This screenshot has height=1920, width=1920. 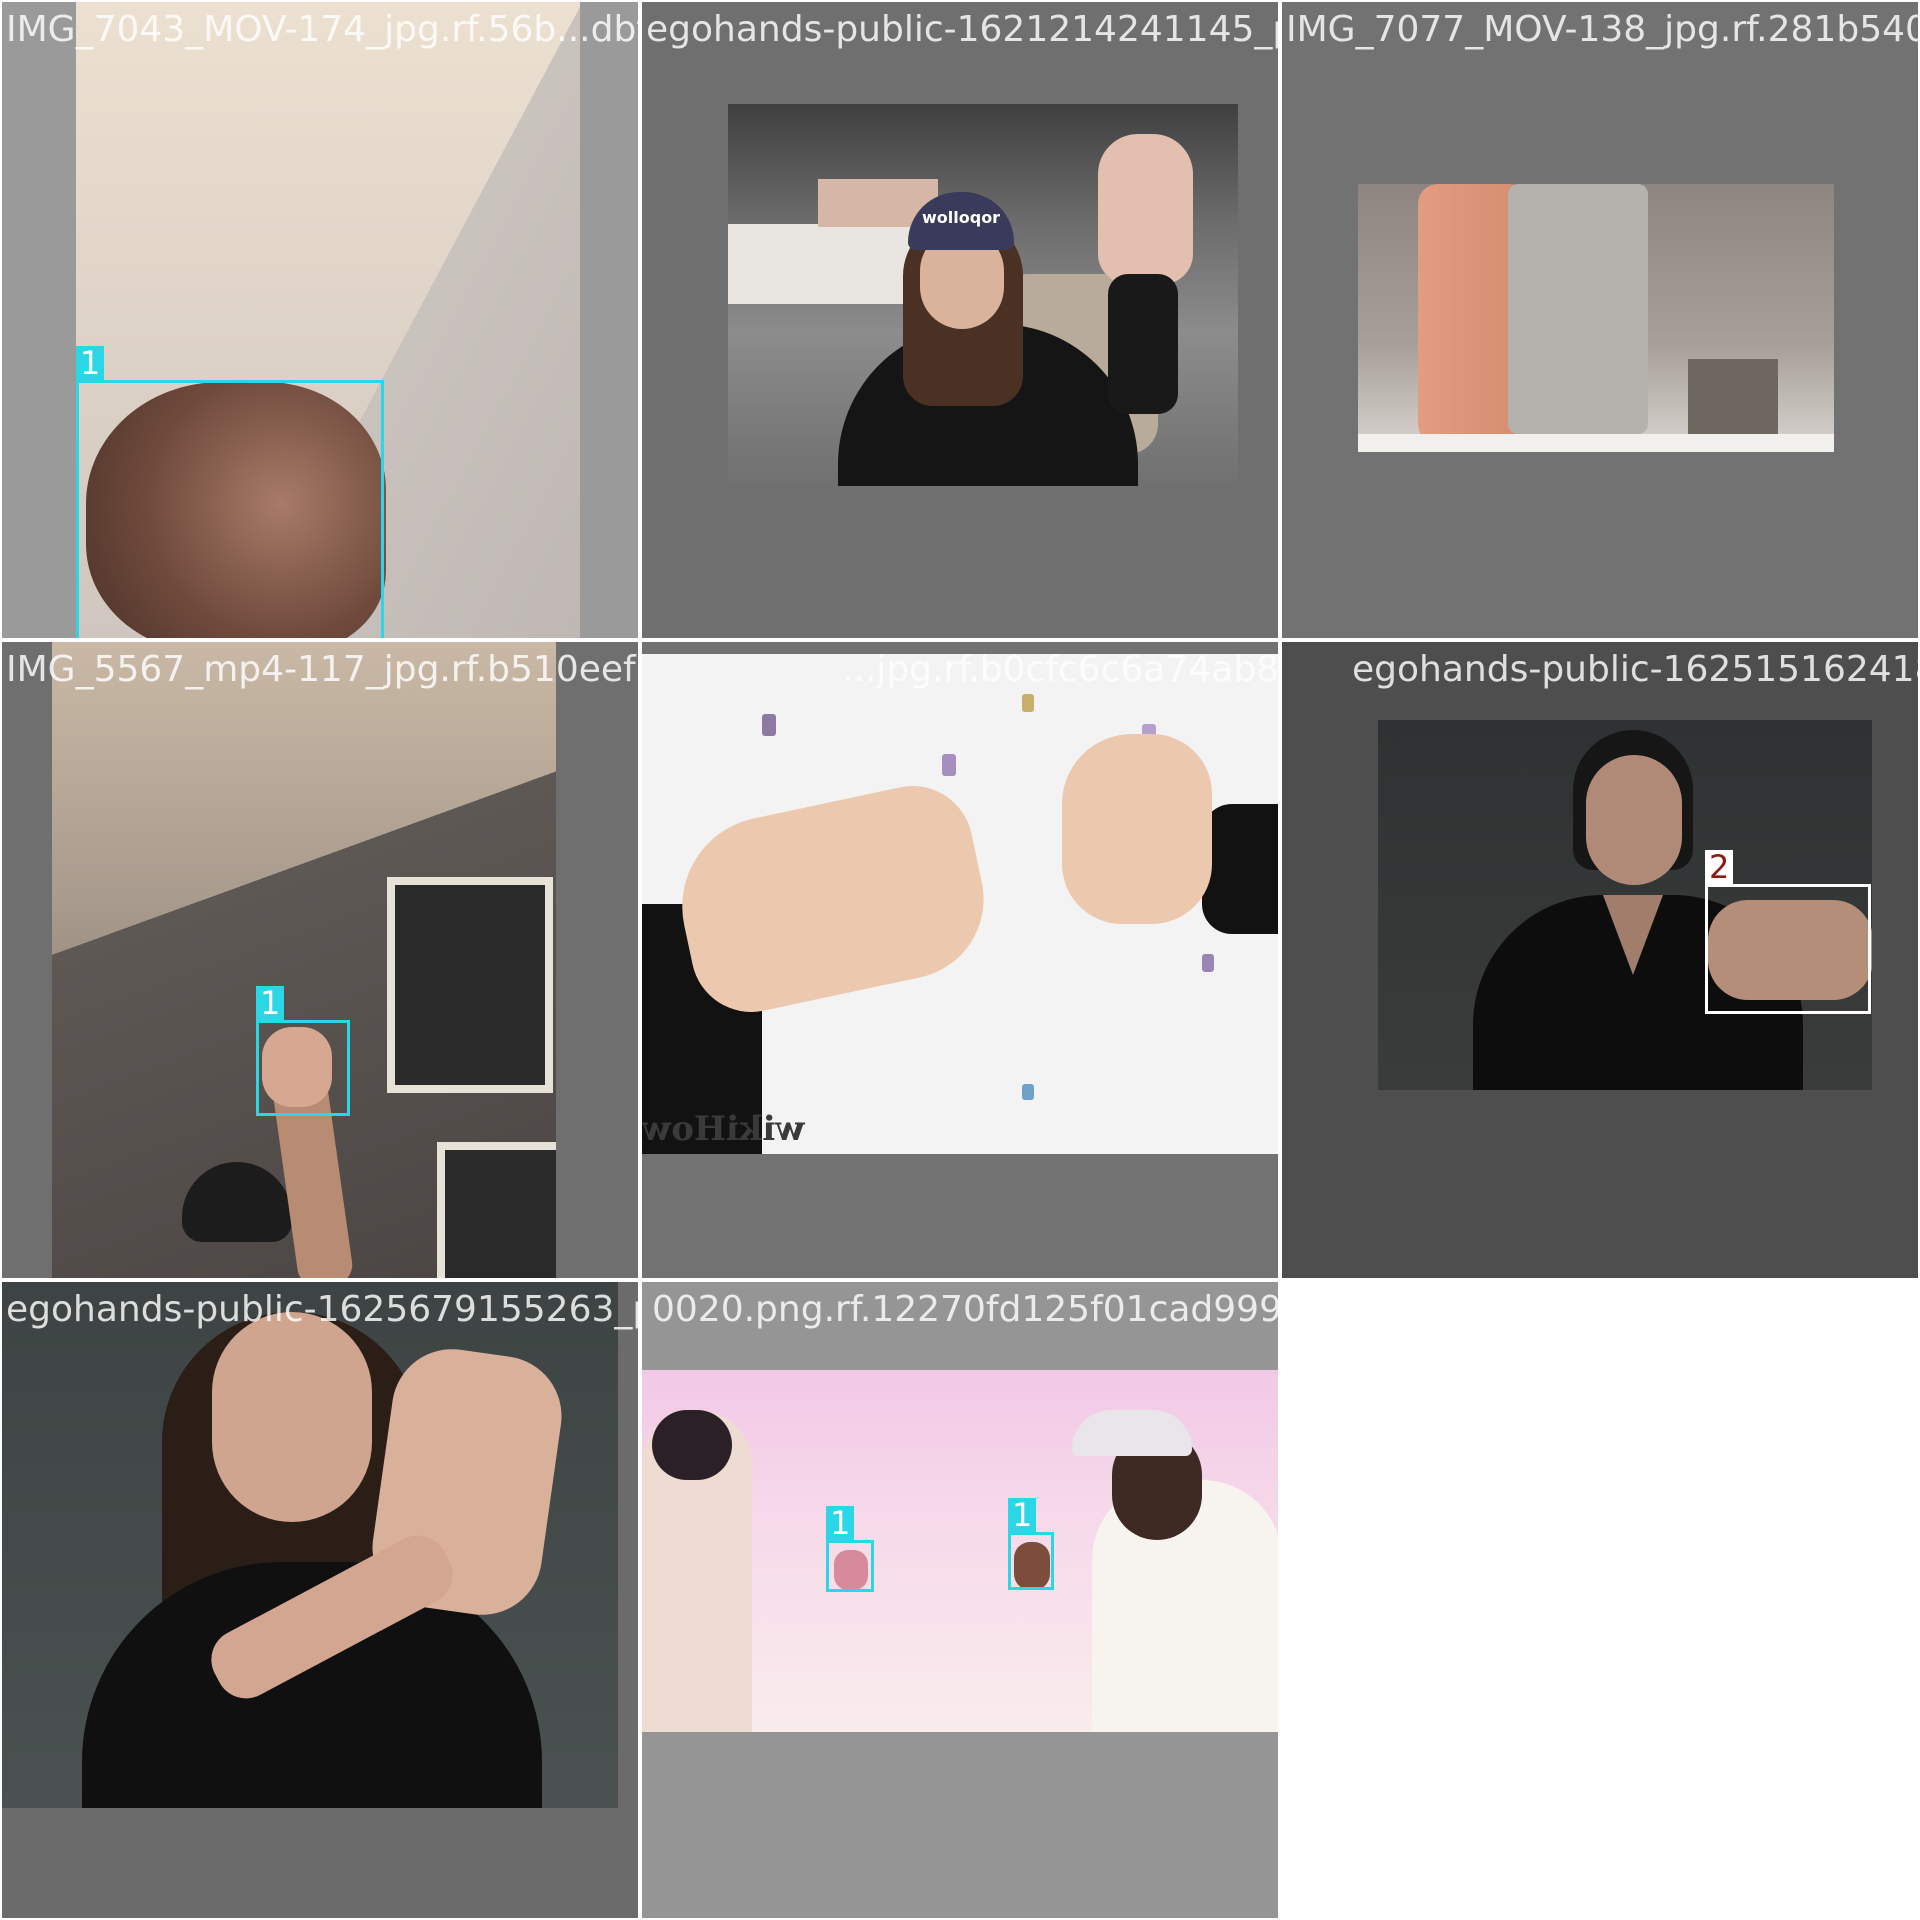 I want to click on image-caption: egohands-public-1625151624183_png, so click(x=1635, y=669).